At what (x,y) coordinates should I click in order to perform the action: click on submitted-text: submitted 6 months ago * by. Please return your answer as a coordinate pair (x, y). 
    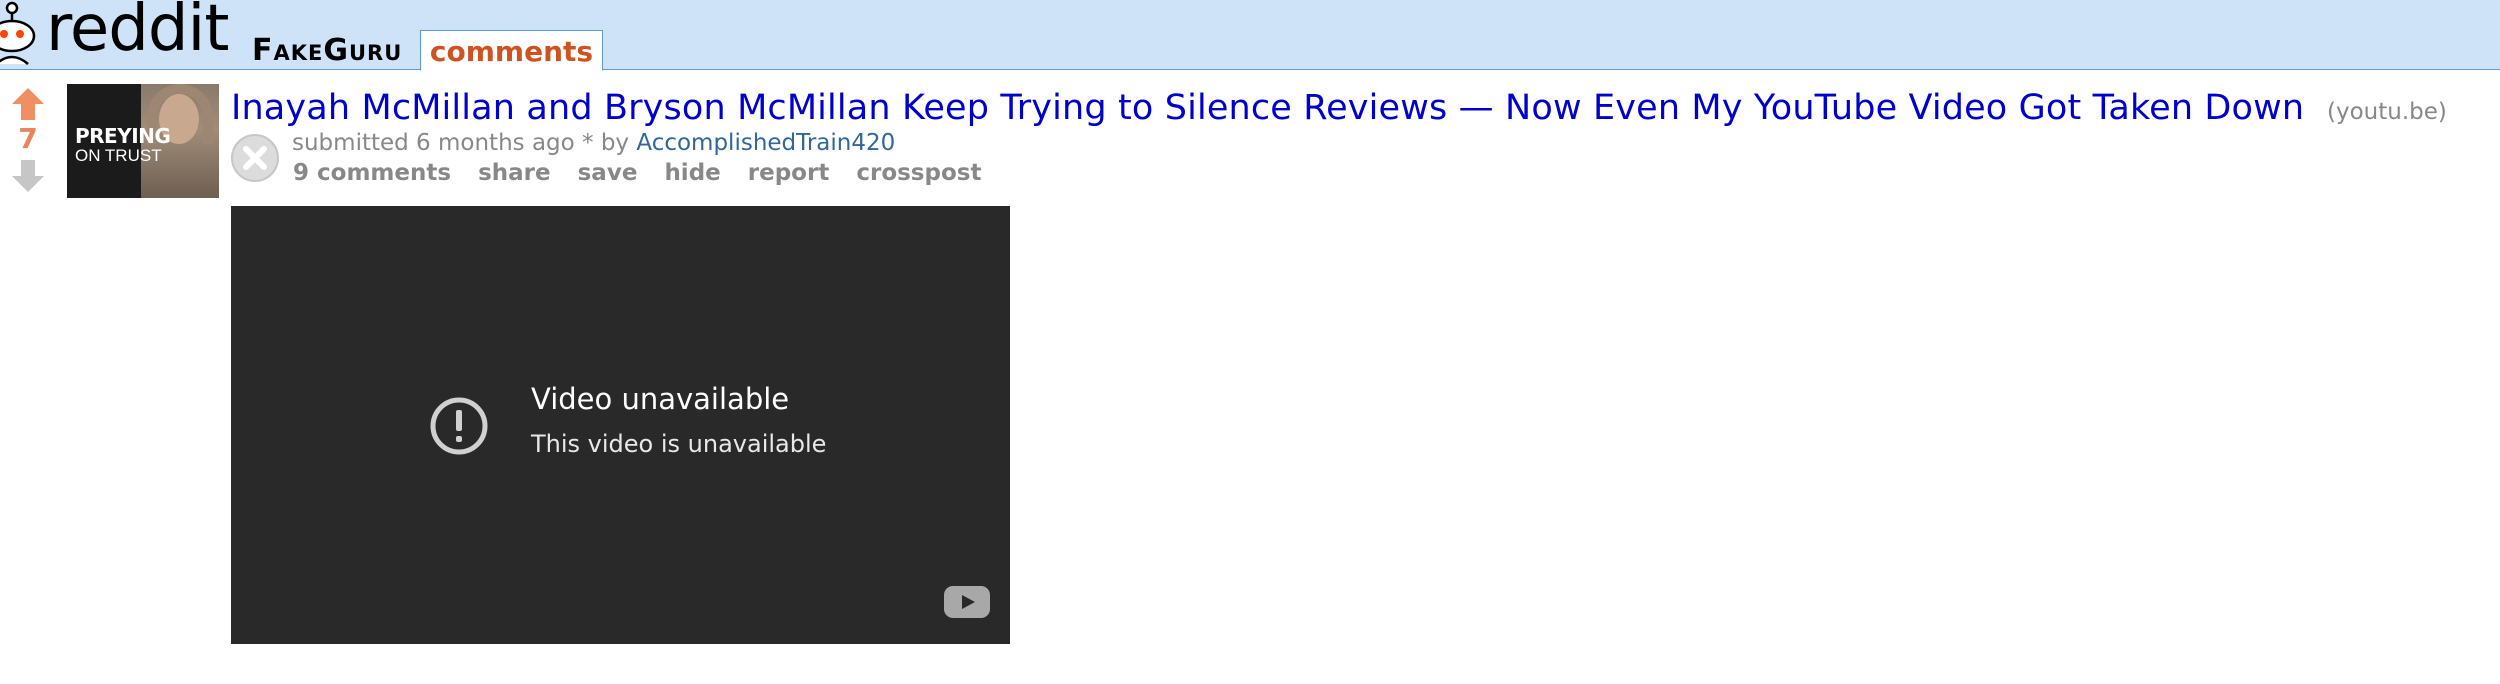
    Looking at the image, I should click on (461, 143).